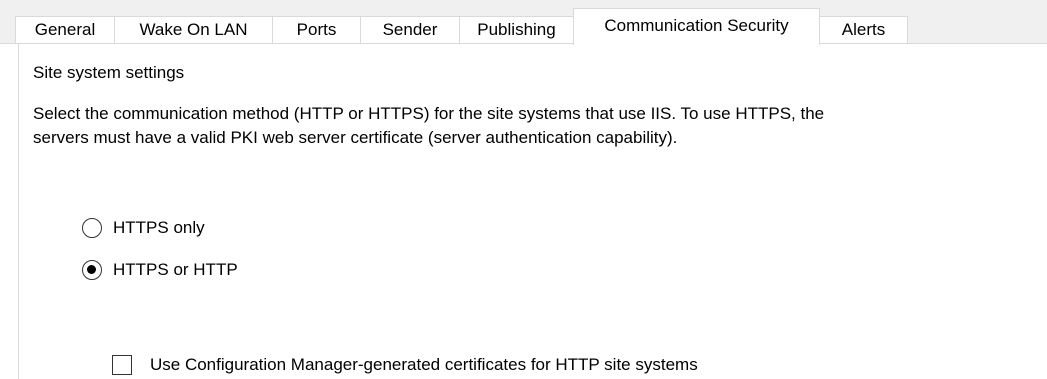 Image resolution: width=1047 pixels, height=379 pixels. Describe the element at coordinates (65, 29) in the screenshot. I see `tab-general: General` at that location.